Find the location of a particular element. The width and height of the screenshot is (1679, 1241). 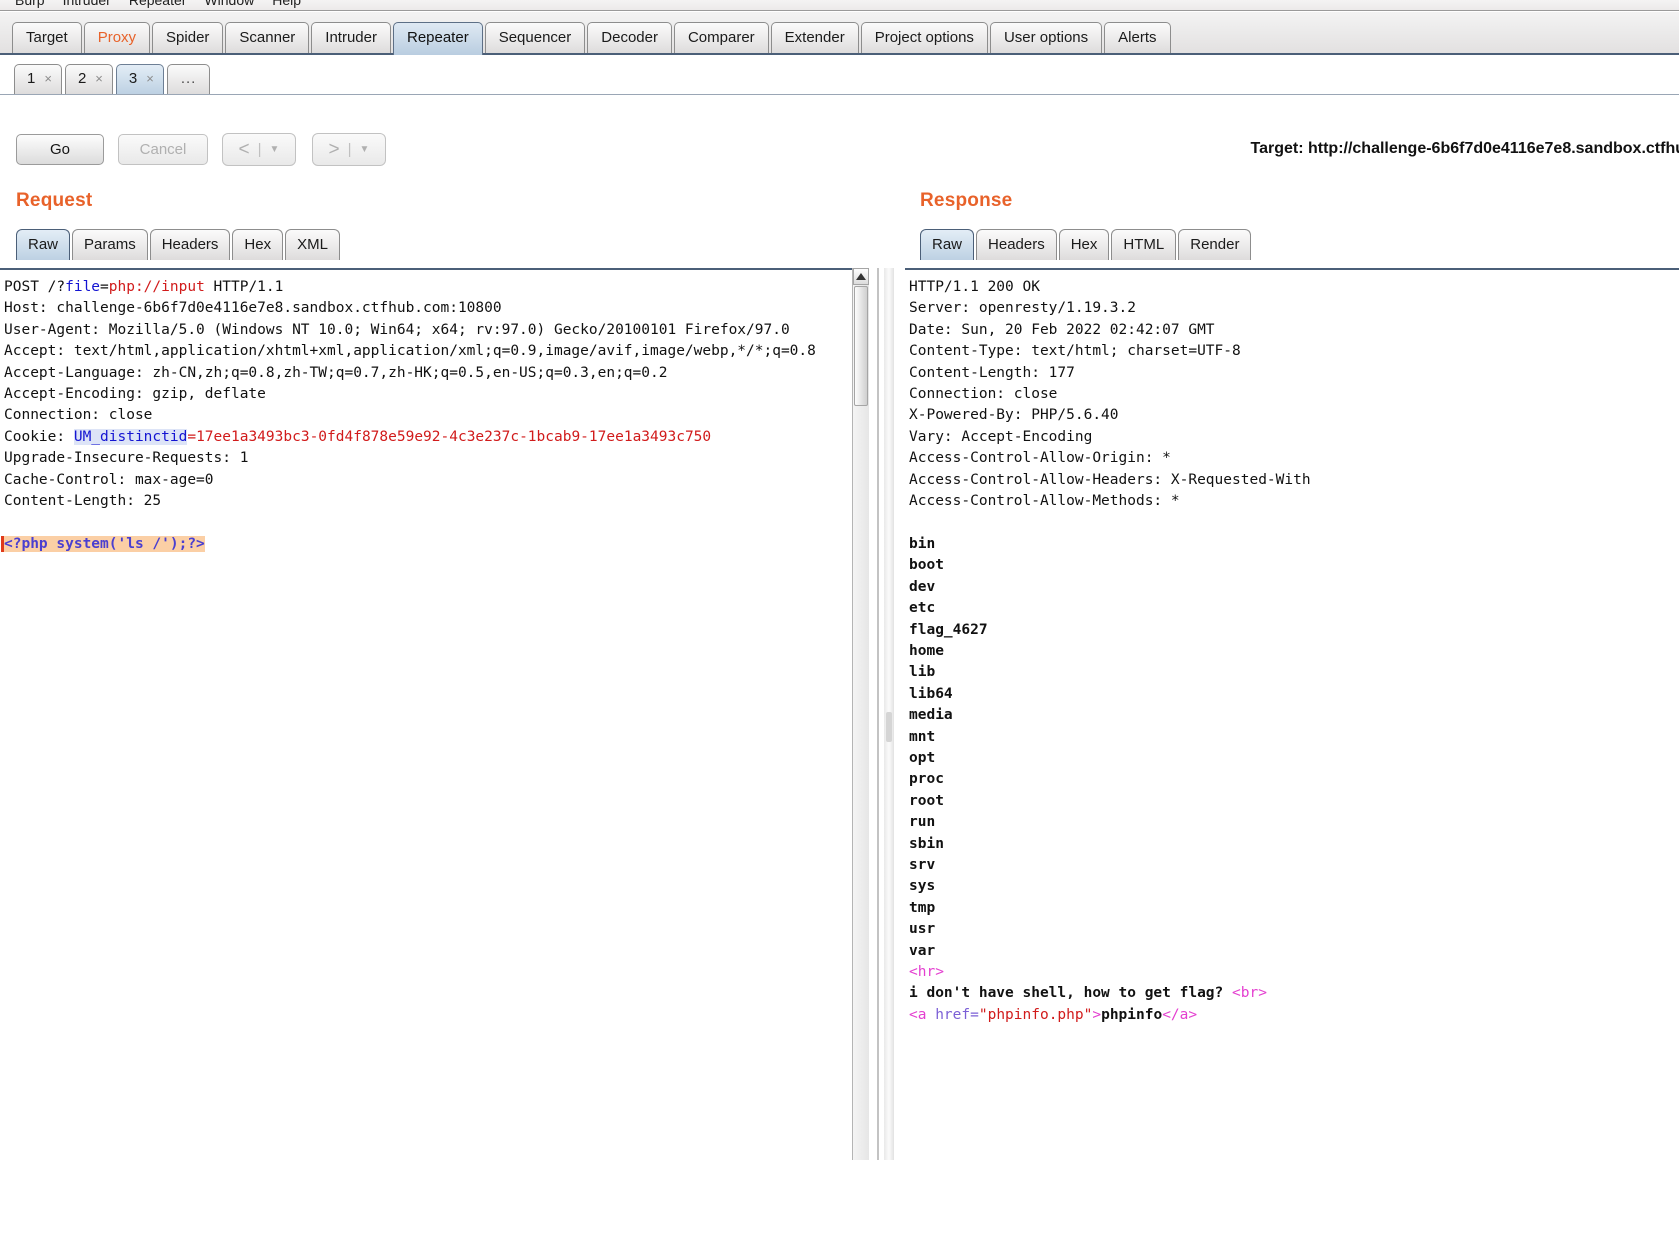

response-body-entry: usr is located at coordinates (922, 929).